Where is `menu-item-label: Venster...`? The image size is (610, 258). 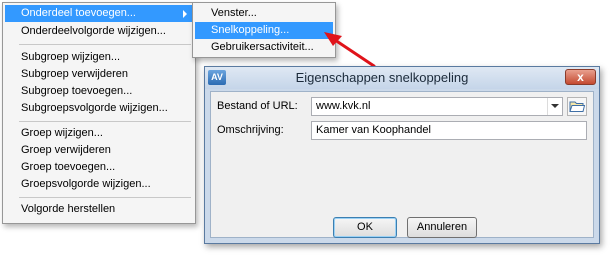 menu-item-label: Venster... is located at coordinates (234, 13).